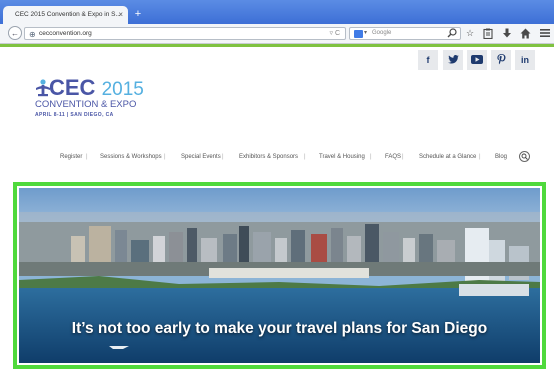 The width and height of the screenshot is (554, 378). Describe the element at coordinates (131, 157) in the screenshot. I see `nav-sessions-workshops: Sessions & Workshops` at that location.